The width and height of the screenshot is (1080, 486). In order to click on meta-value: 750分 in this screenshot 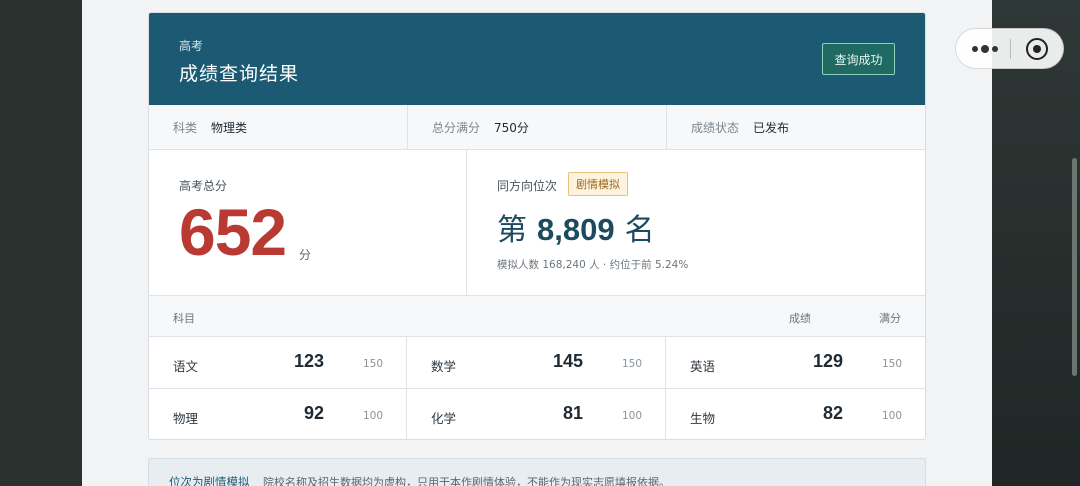, I will do `click(511, 127)`.